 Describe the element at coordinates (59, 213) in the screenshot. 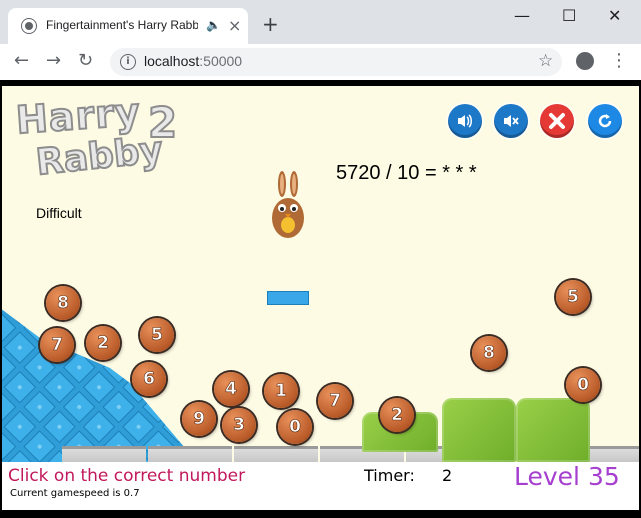

I see `difficulty-label: Difficult` at that location.